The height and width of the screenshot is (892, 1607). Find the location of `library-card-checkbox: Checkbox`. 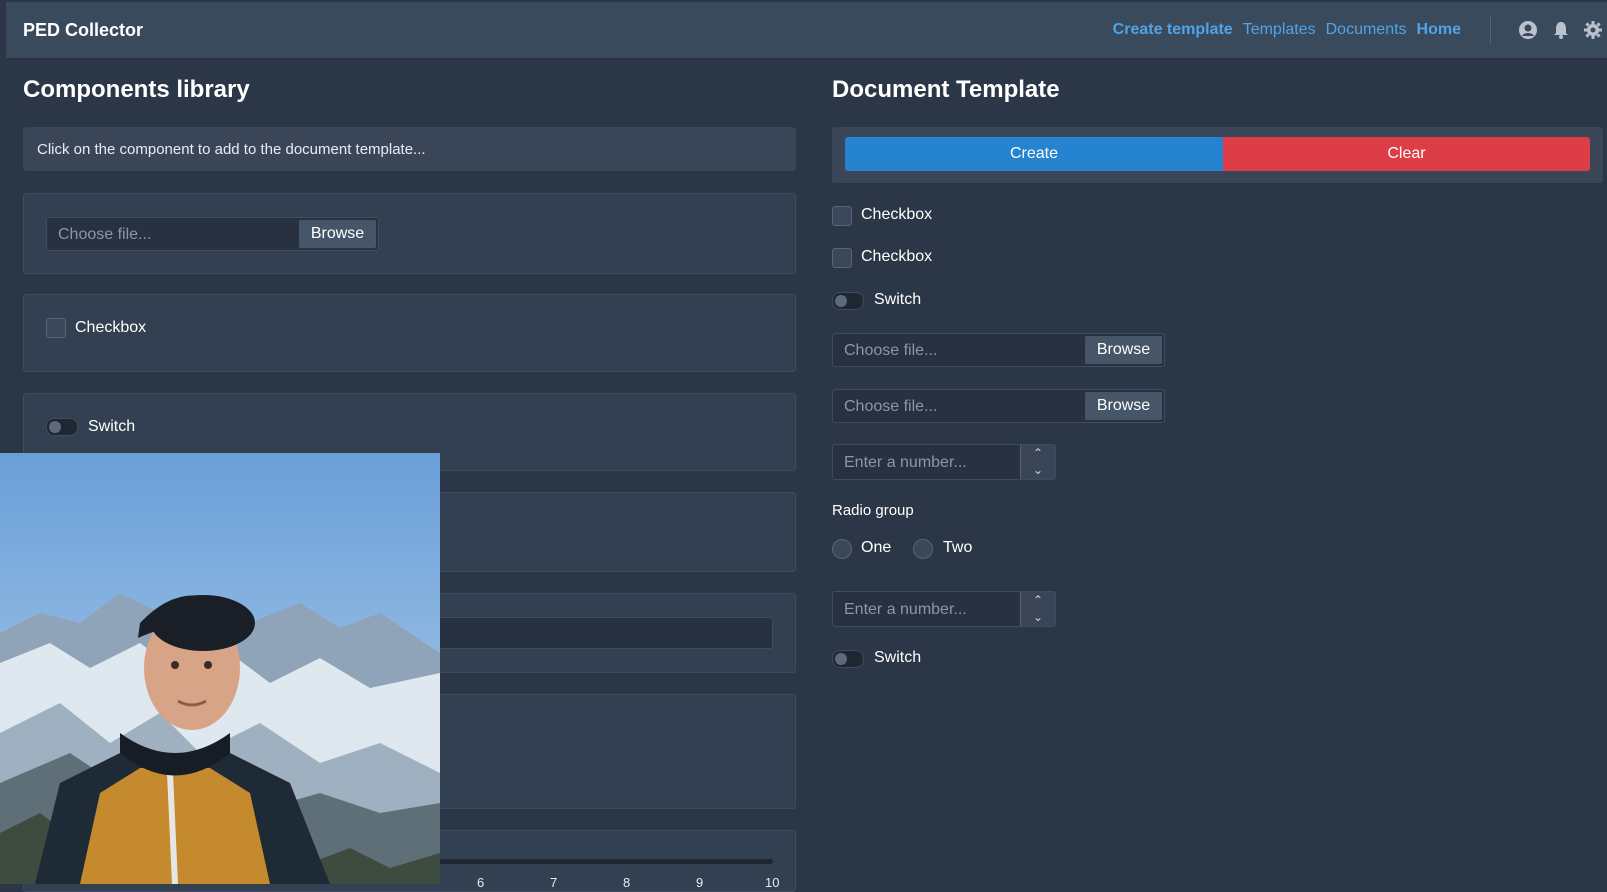

library-card-checkbox: Checkbox is located at coordinates (409, 333).